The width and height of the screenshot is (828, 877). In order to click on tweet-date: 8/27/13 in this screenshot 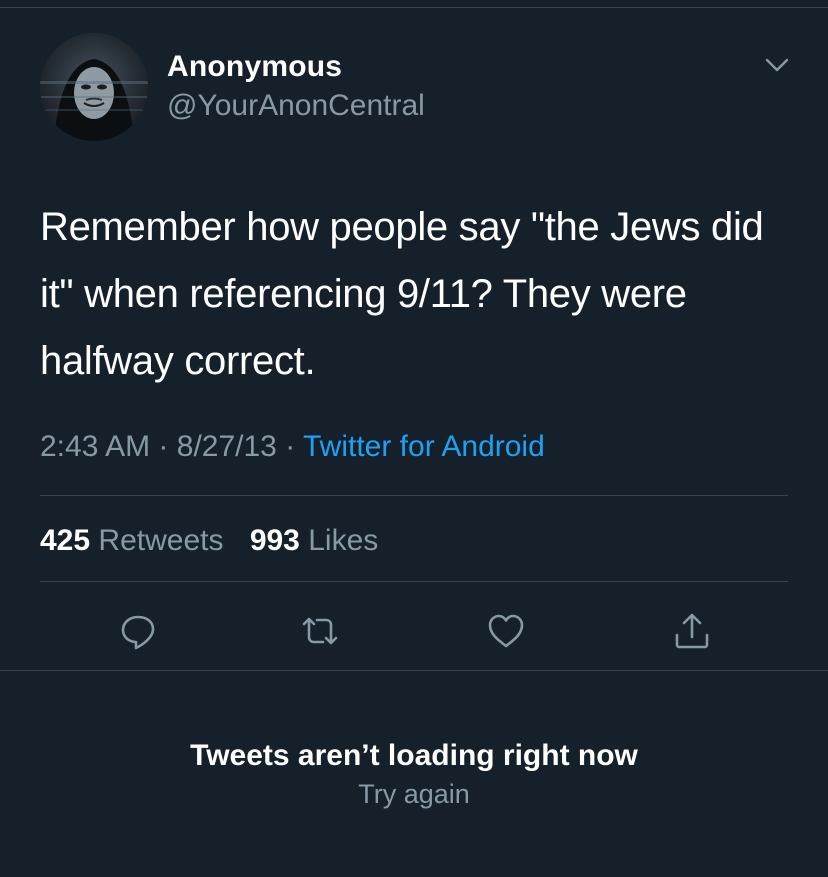, I will do `click(226, 446)`.